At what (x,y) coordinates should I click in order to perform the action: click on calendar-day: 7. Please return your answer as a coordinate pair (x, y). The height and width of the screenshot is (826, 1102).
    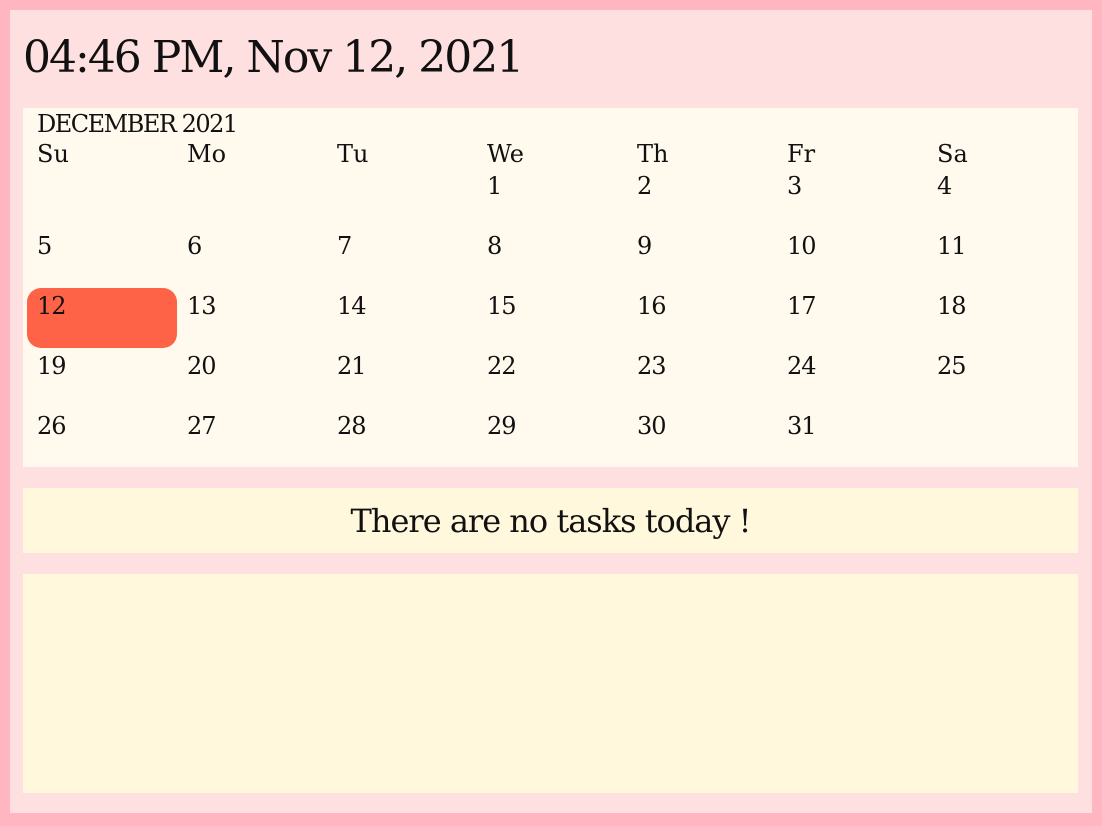
    Looking at the image, I should click on (344, 246).